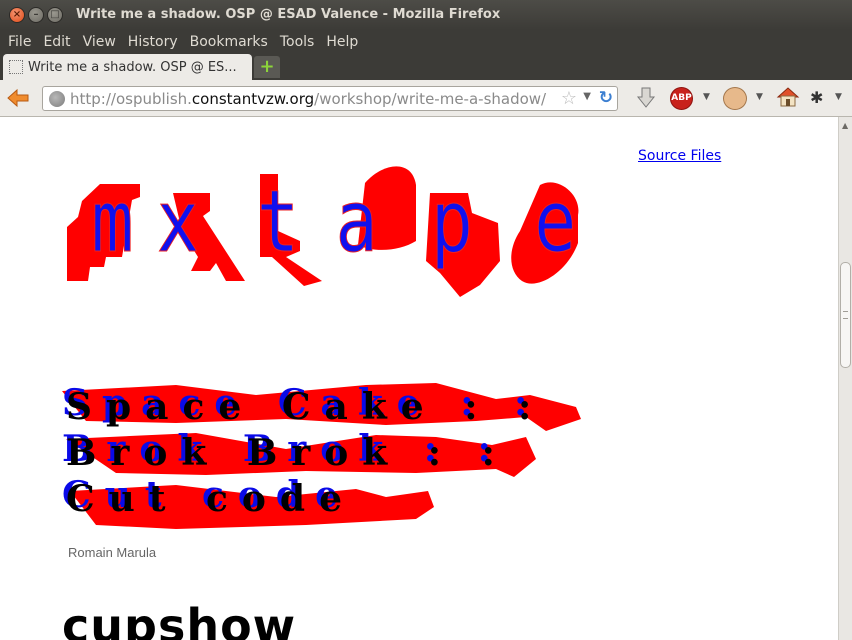 This screenshot has height=640, width=852. Describe the element at coordinates (426, 67) in the screenshot. I see `tab-strip: Write me a shadow. OSP @ ES... +` at that location.